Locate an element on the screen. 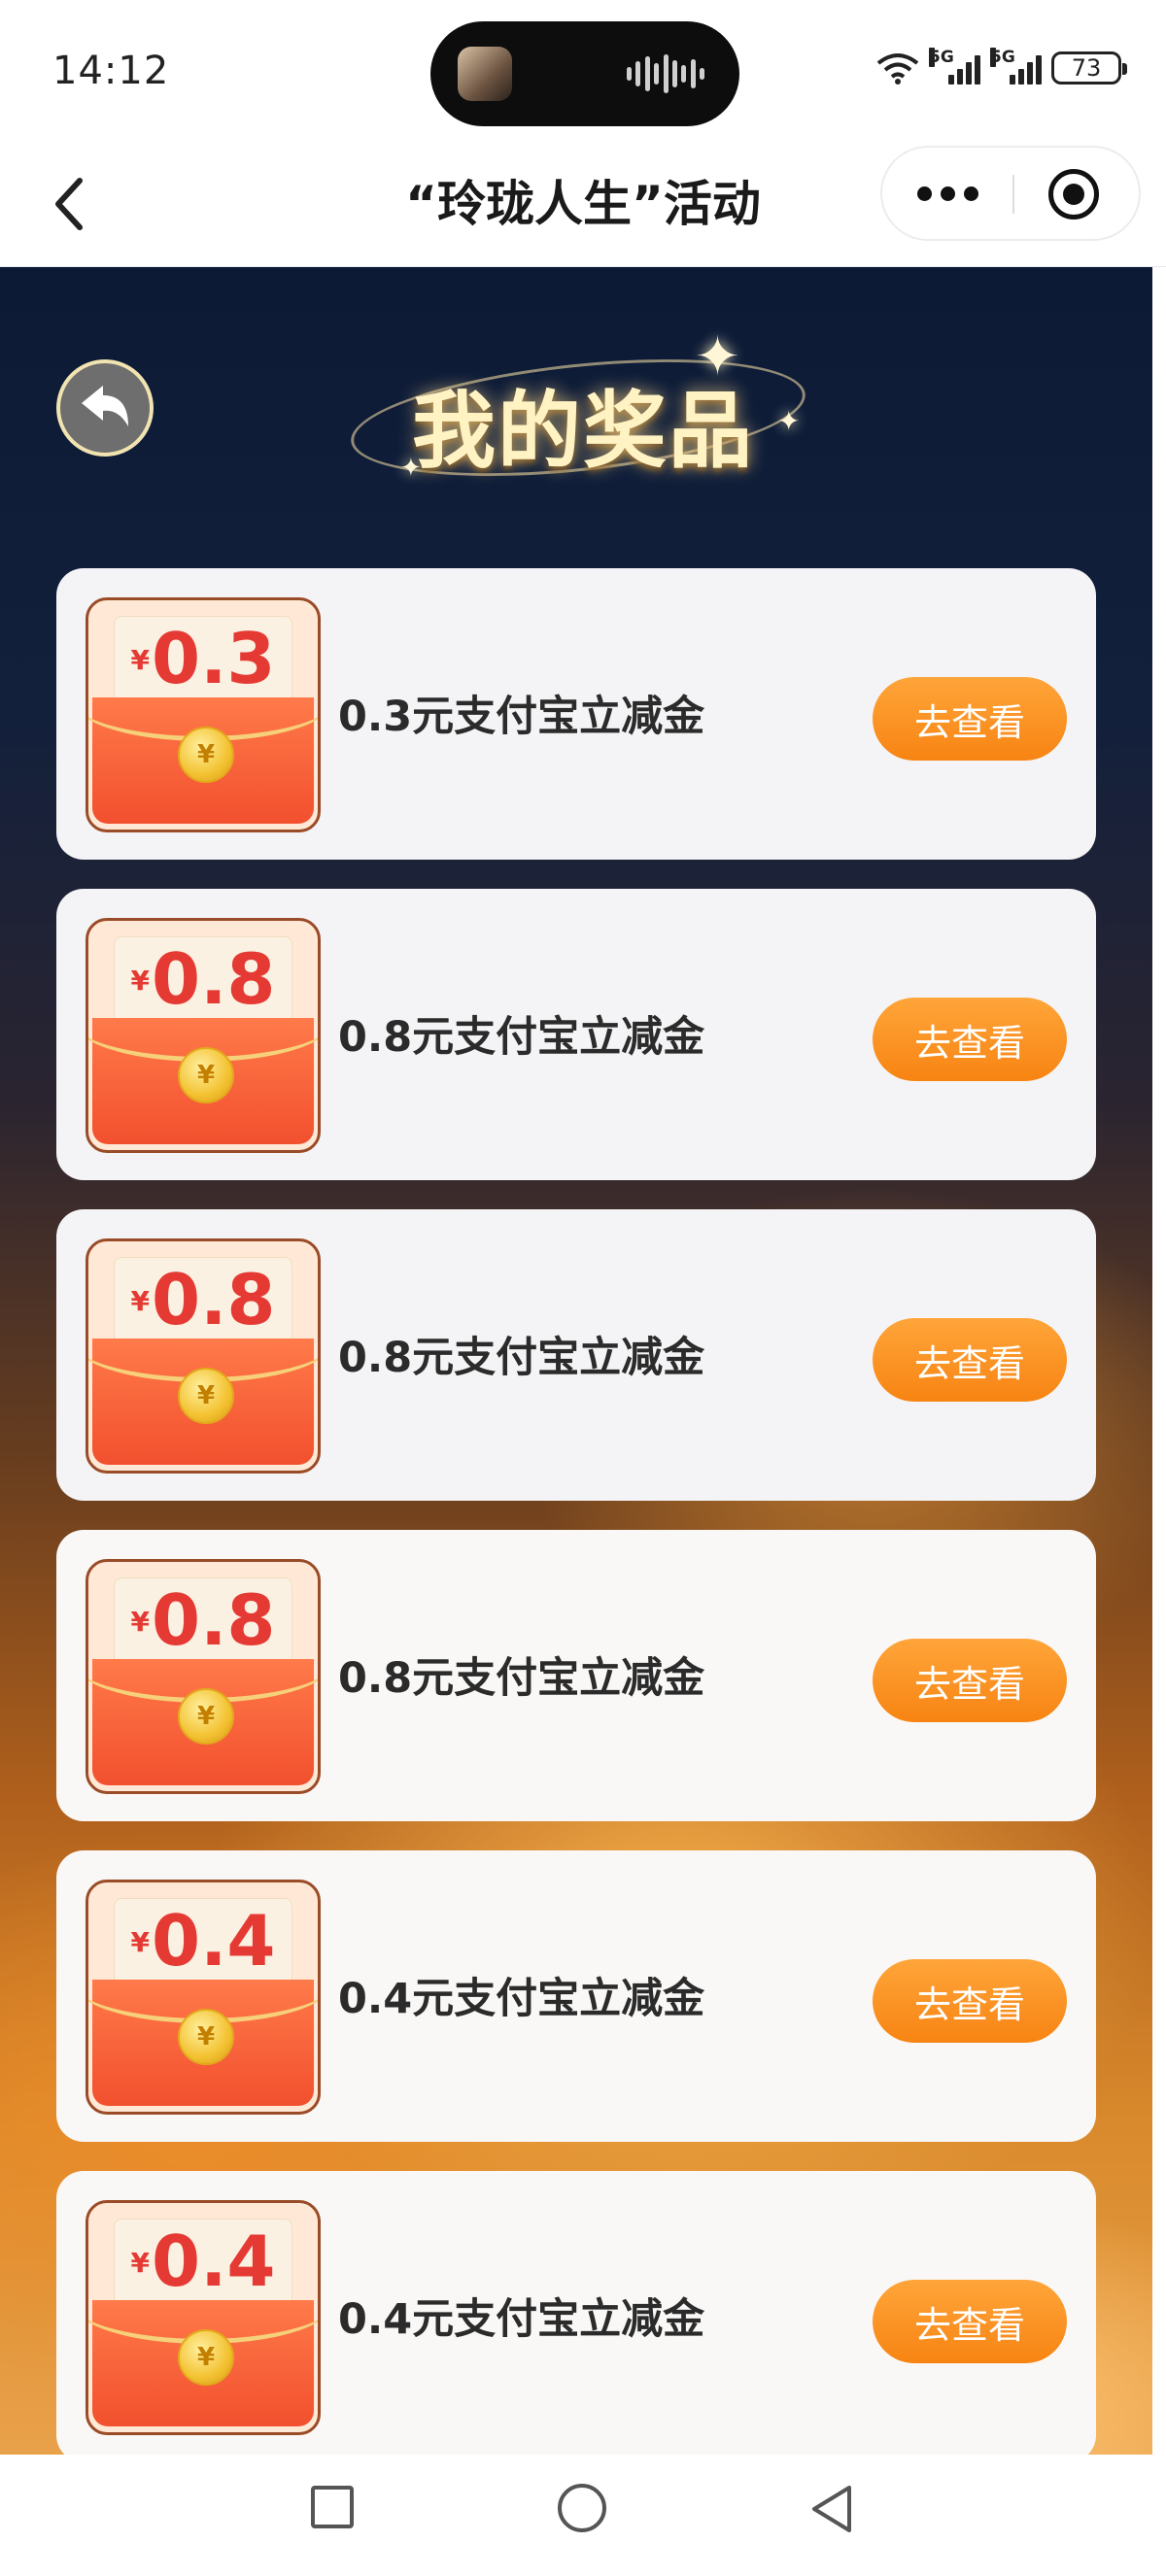 The image size is (1166, 2576). heading-block: 我的奖品 ✦ ✦ ✦ is located at coordinates (583, 410).